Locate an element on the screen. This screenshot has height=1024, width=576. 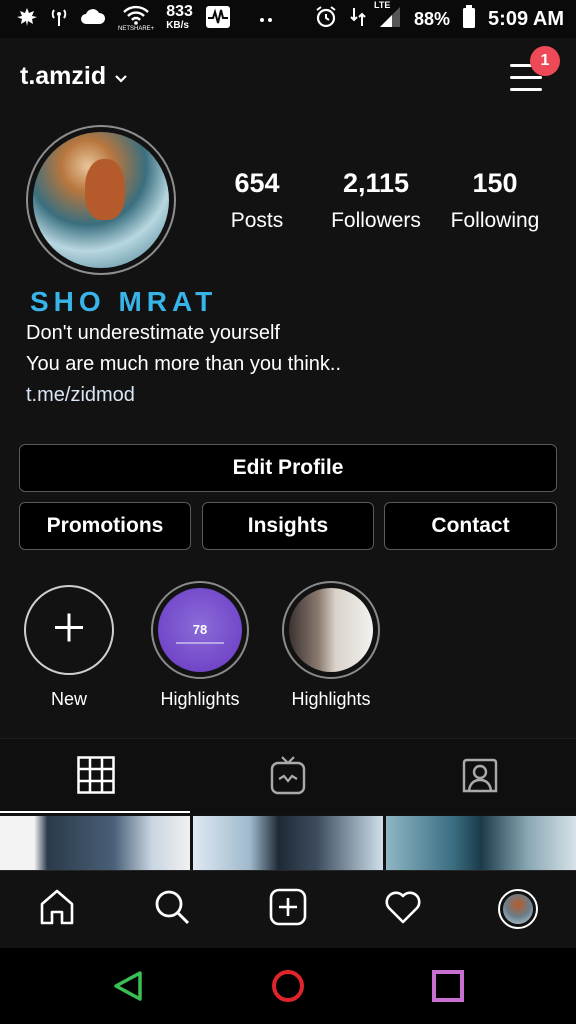
highlight-item: Highlights is located at coordinates (331, 645).